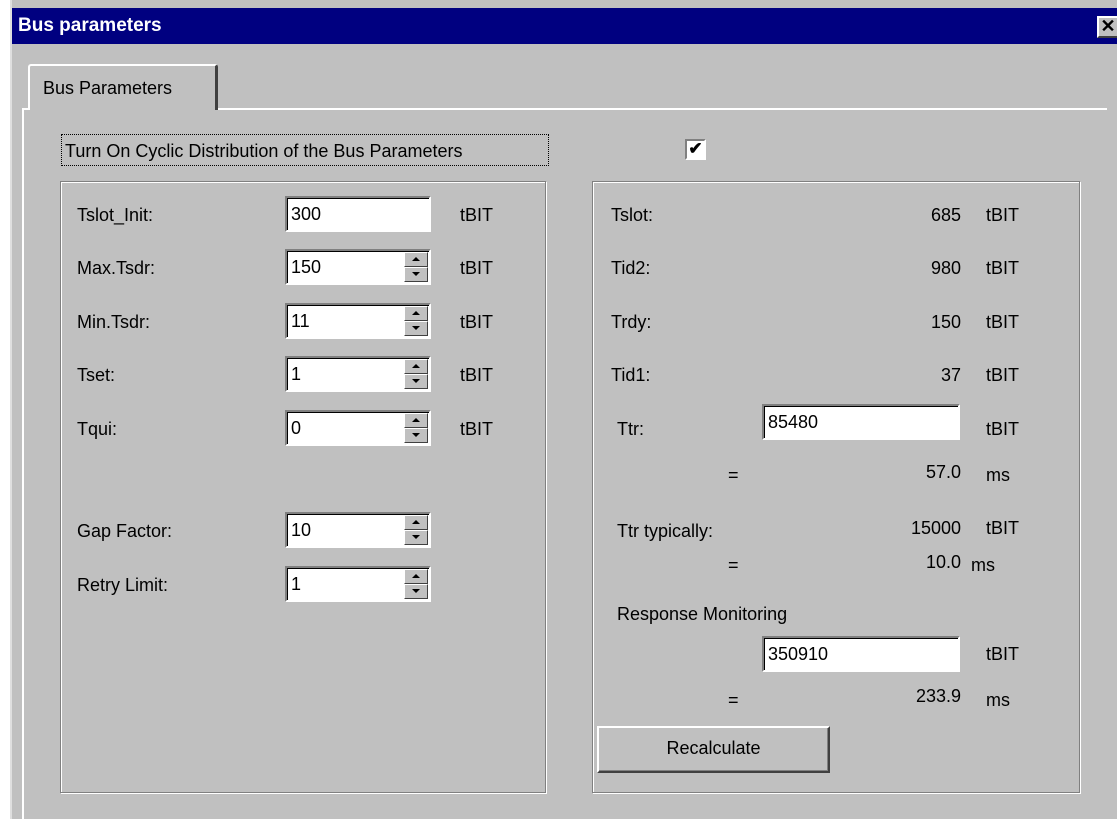 This screenshot has width=1117, height=819. Describe the element at coordinates (108, 88) in the screenshot. I see `tab-label: Bus Parameters` at that location.